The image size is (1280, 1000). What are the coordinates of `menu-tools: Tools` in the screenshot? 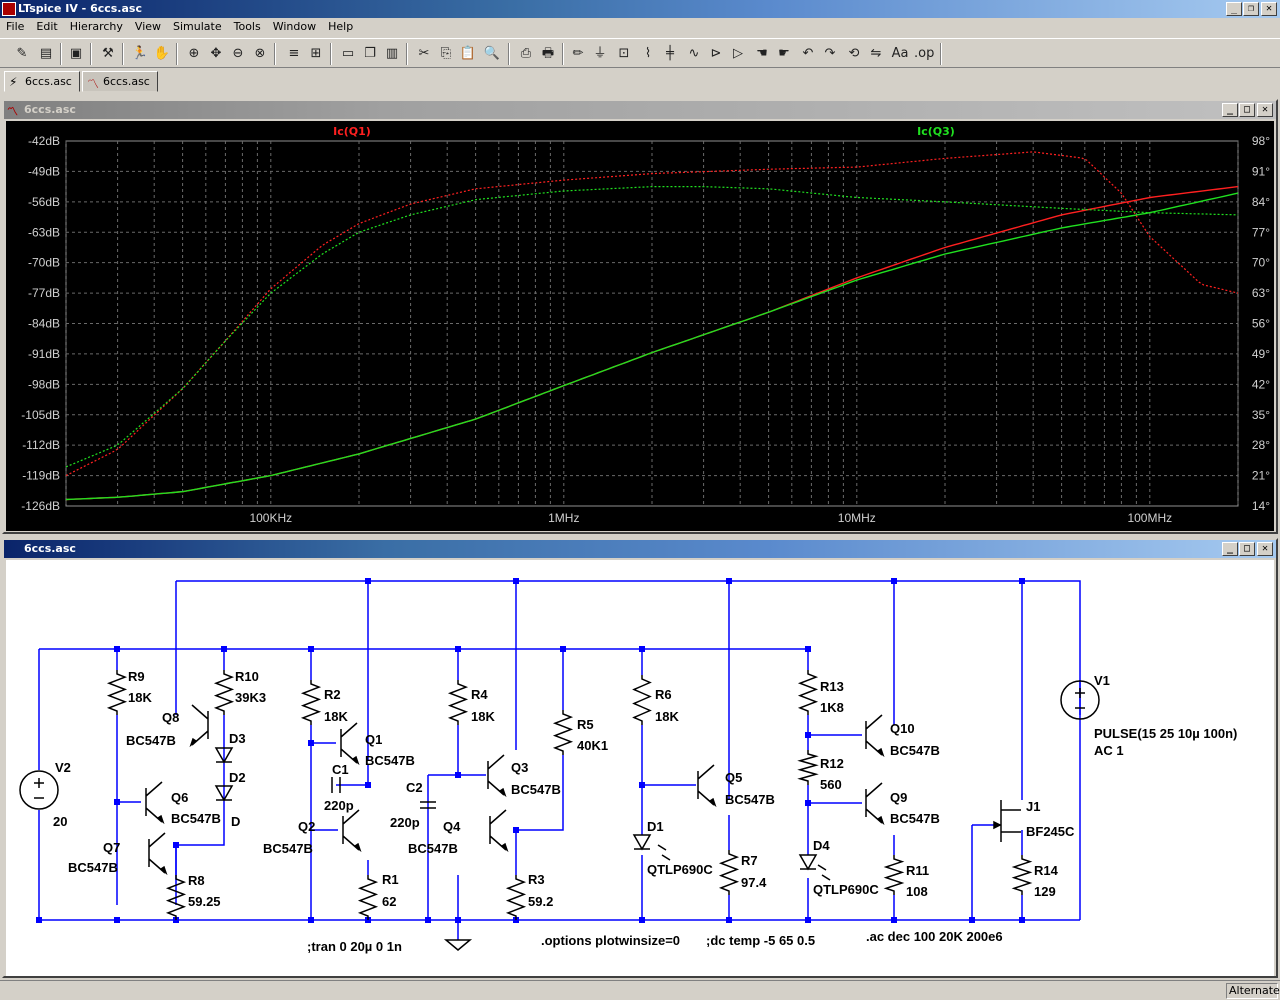 It's located at (247, 25).